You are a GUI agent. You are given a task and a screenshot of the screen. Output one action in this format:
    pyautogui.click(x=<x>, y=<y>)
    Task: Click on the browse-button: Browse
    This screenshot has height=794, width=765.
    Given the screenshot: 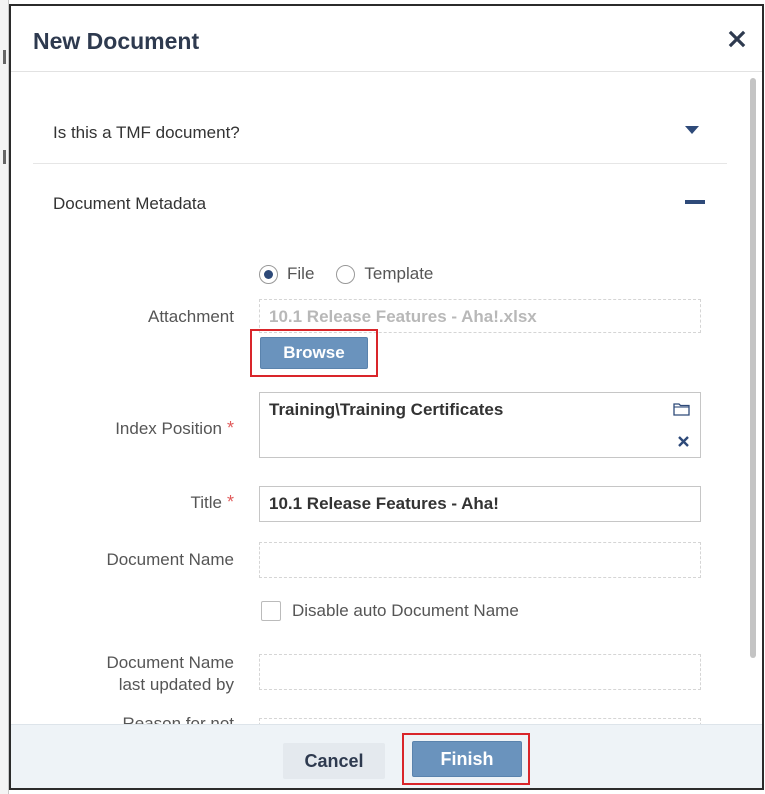 What is the action you would take?
    pyautogui.click(x=314, y=353)
    